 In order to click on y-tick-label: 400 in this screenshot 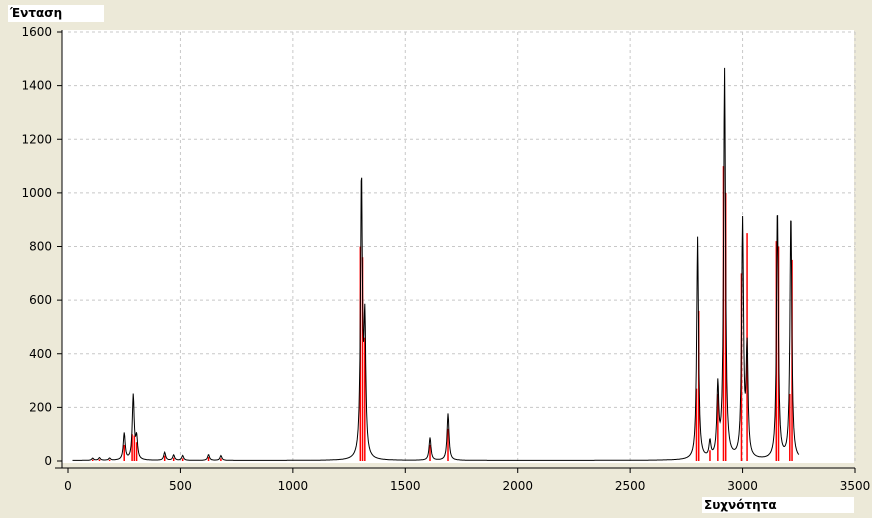, I will do `click(40, 354)`.